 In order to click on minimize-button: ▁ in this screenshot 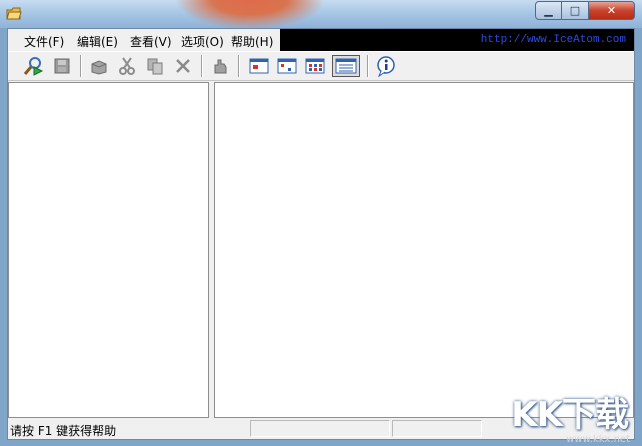, I will do `click(548, 10)`.